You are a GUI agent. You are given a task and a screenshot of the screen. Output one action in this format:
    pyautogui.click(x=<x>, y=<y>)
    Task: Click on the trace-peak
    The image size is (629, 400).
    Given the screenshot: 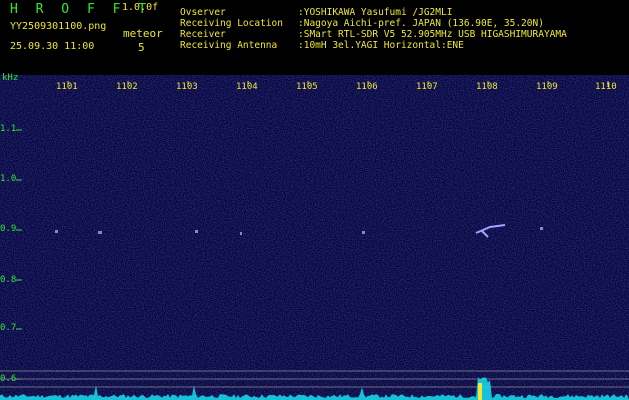 What is the action you would take?
    pyautogui.click(x=480, y=391)
    